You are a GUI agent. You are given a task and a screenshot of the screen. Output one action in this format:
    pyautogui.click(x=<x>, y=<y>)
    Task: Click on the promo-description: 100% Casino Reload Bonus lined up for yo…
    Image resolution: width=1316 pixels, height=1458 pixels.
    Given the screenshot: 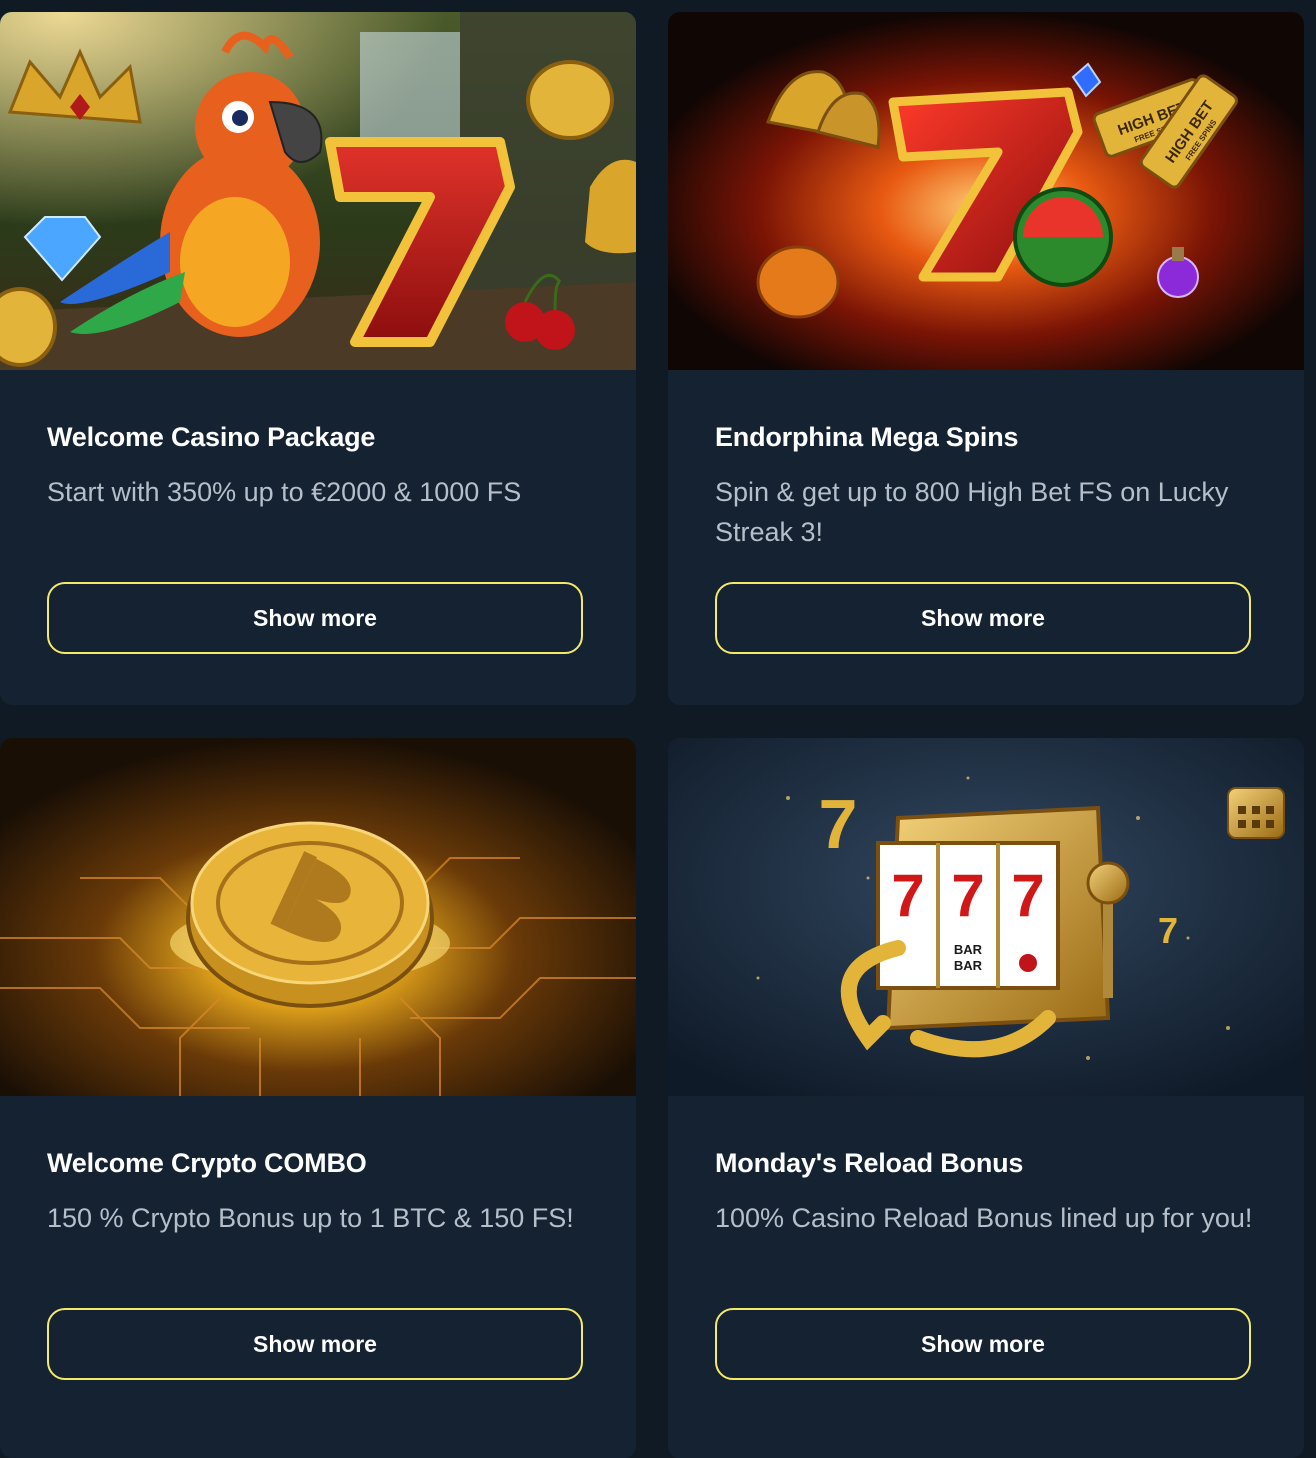 What is the action you would take?
    pyautogui.click(x=984, y=1218)
    